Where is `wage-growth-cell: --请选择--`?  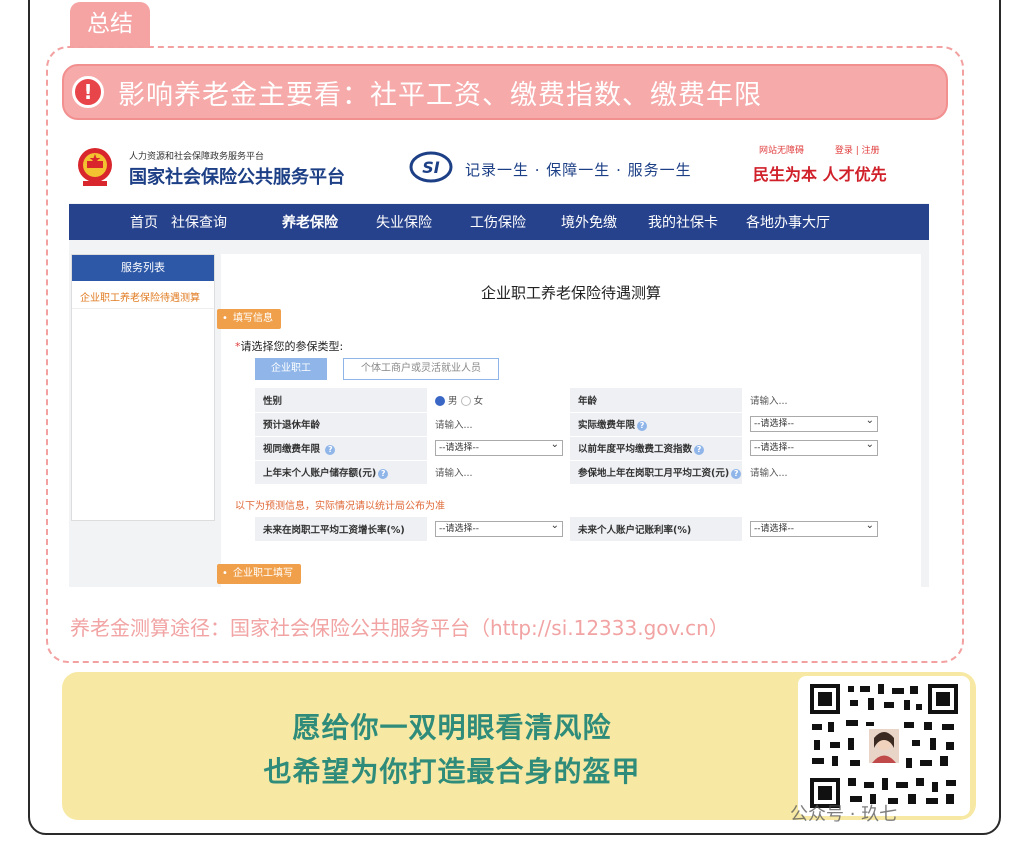 wage-growth-cell: --请选择-- is located at coordinates (498, 529).